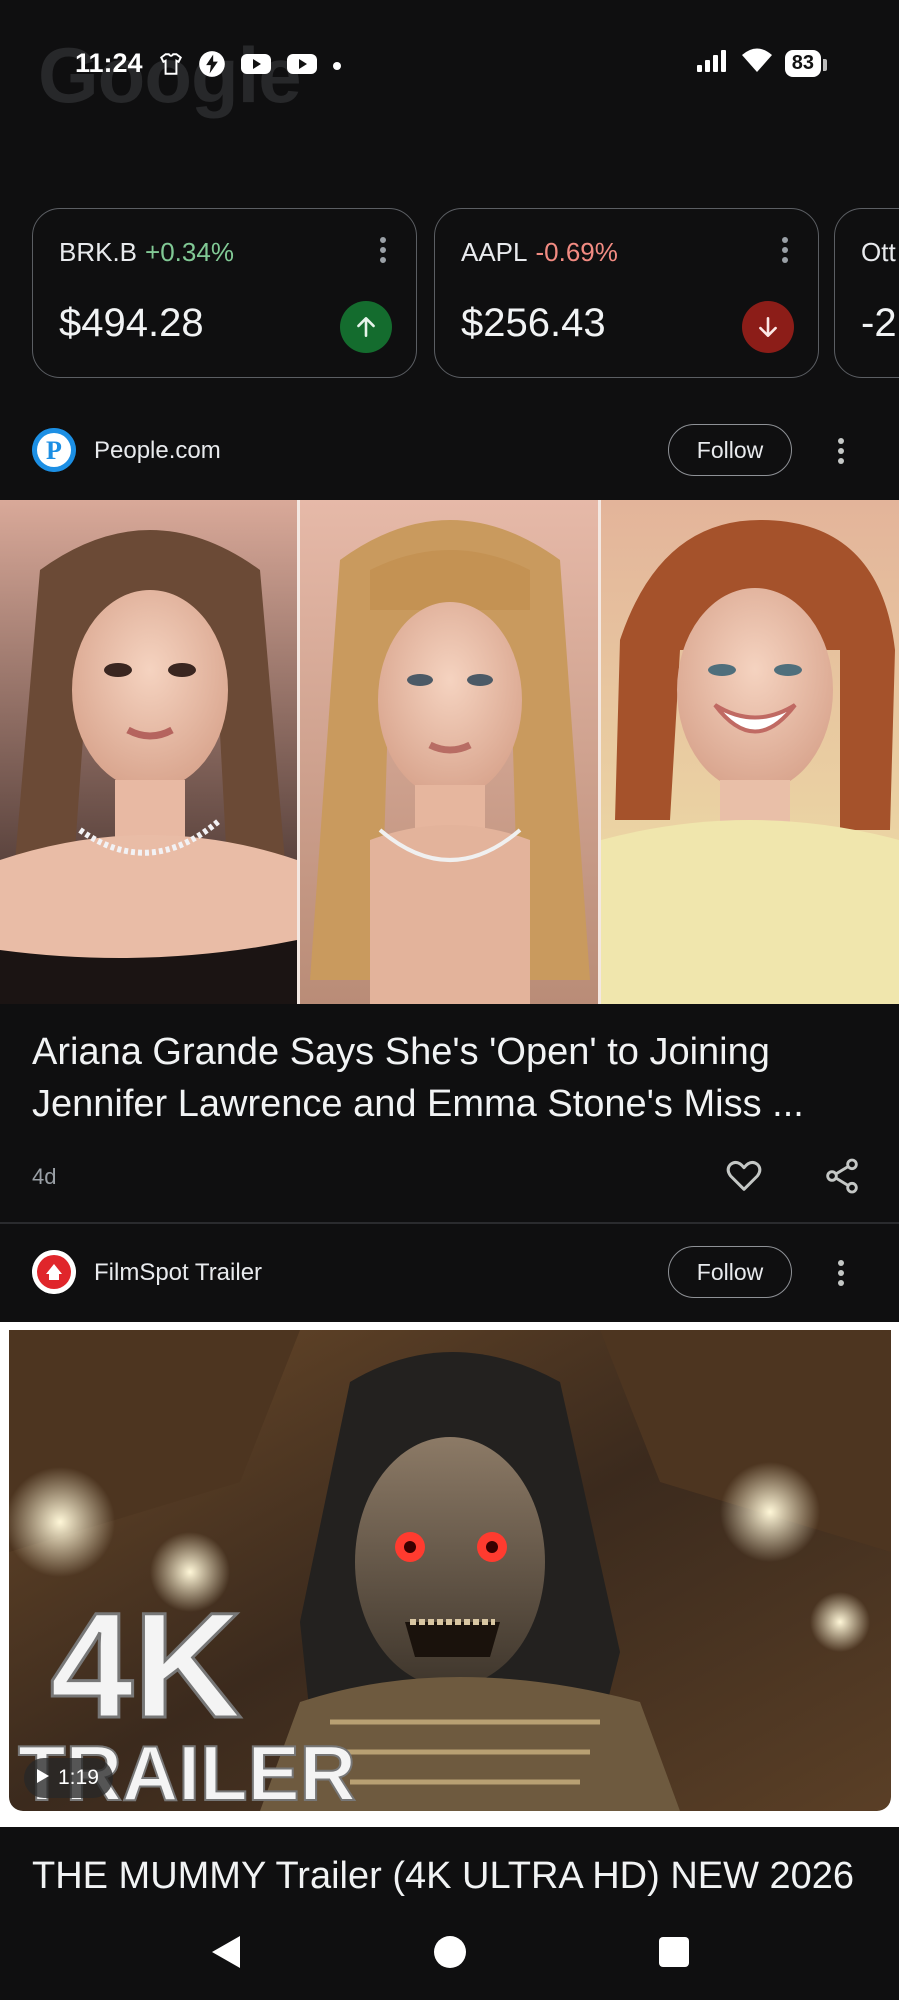  Describe the element at coordinates (449, 65) in the screenshot. I see `status-bar: 11:24 83` at that location.